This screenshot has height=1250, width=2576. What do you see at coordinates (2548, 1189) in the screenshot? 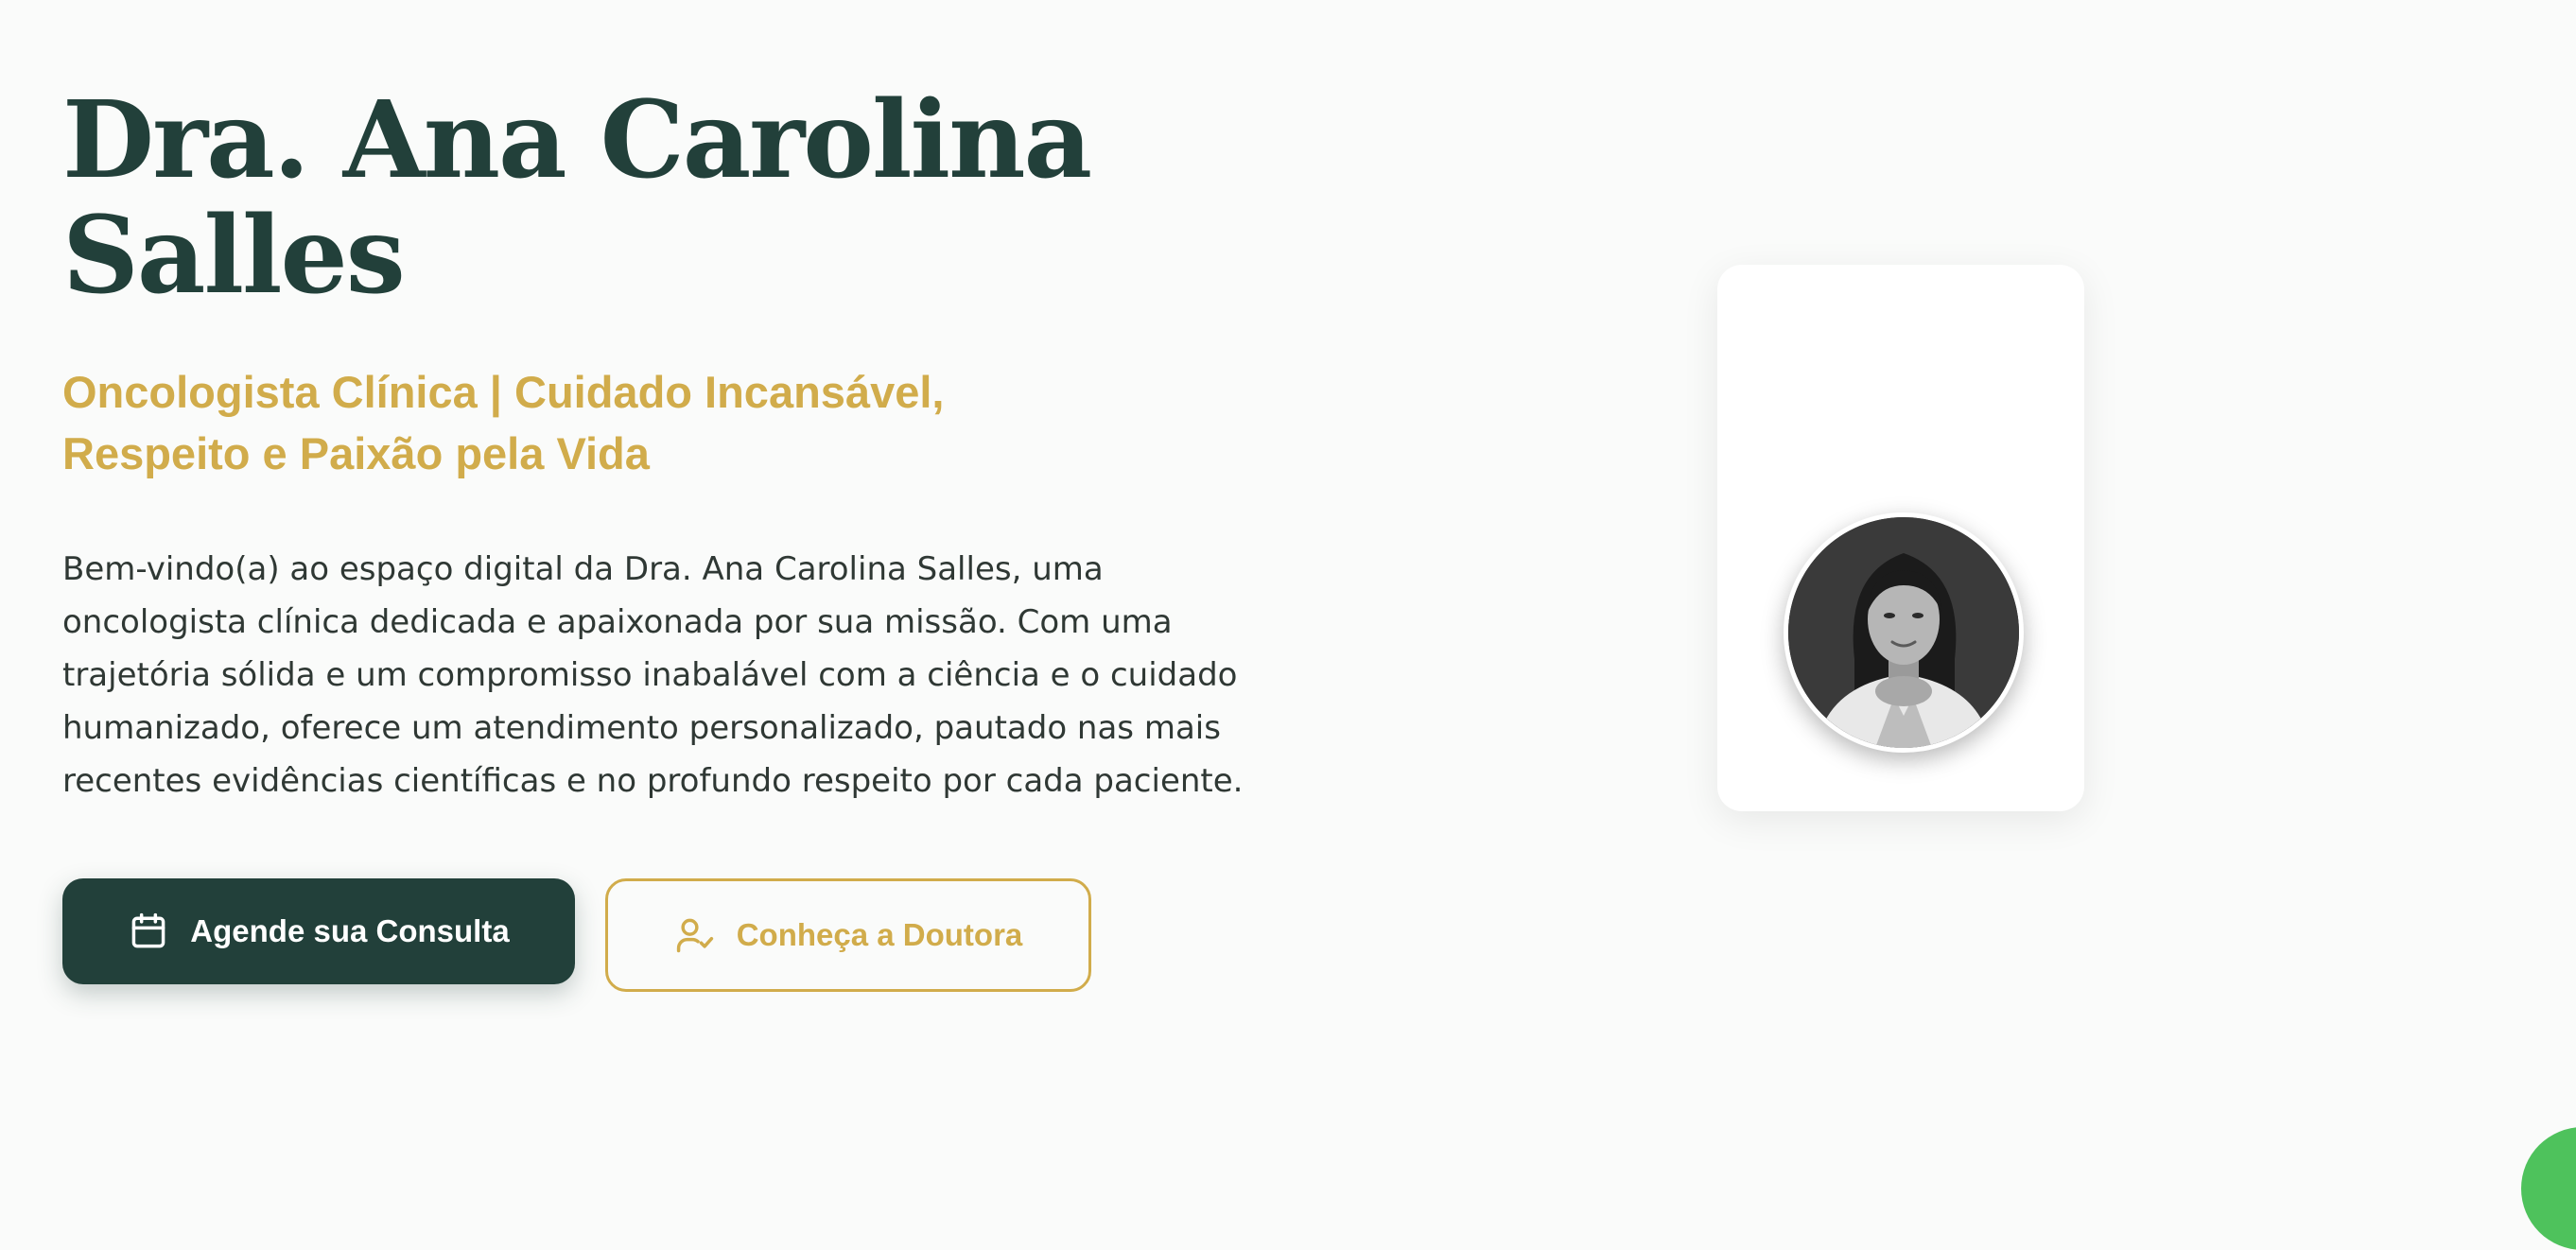
I see `chat-widget-button` at bounding box center [2548, 1189].